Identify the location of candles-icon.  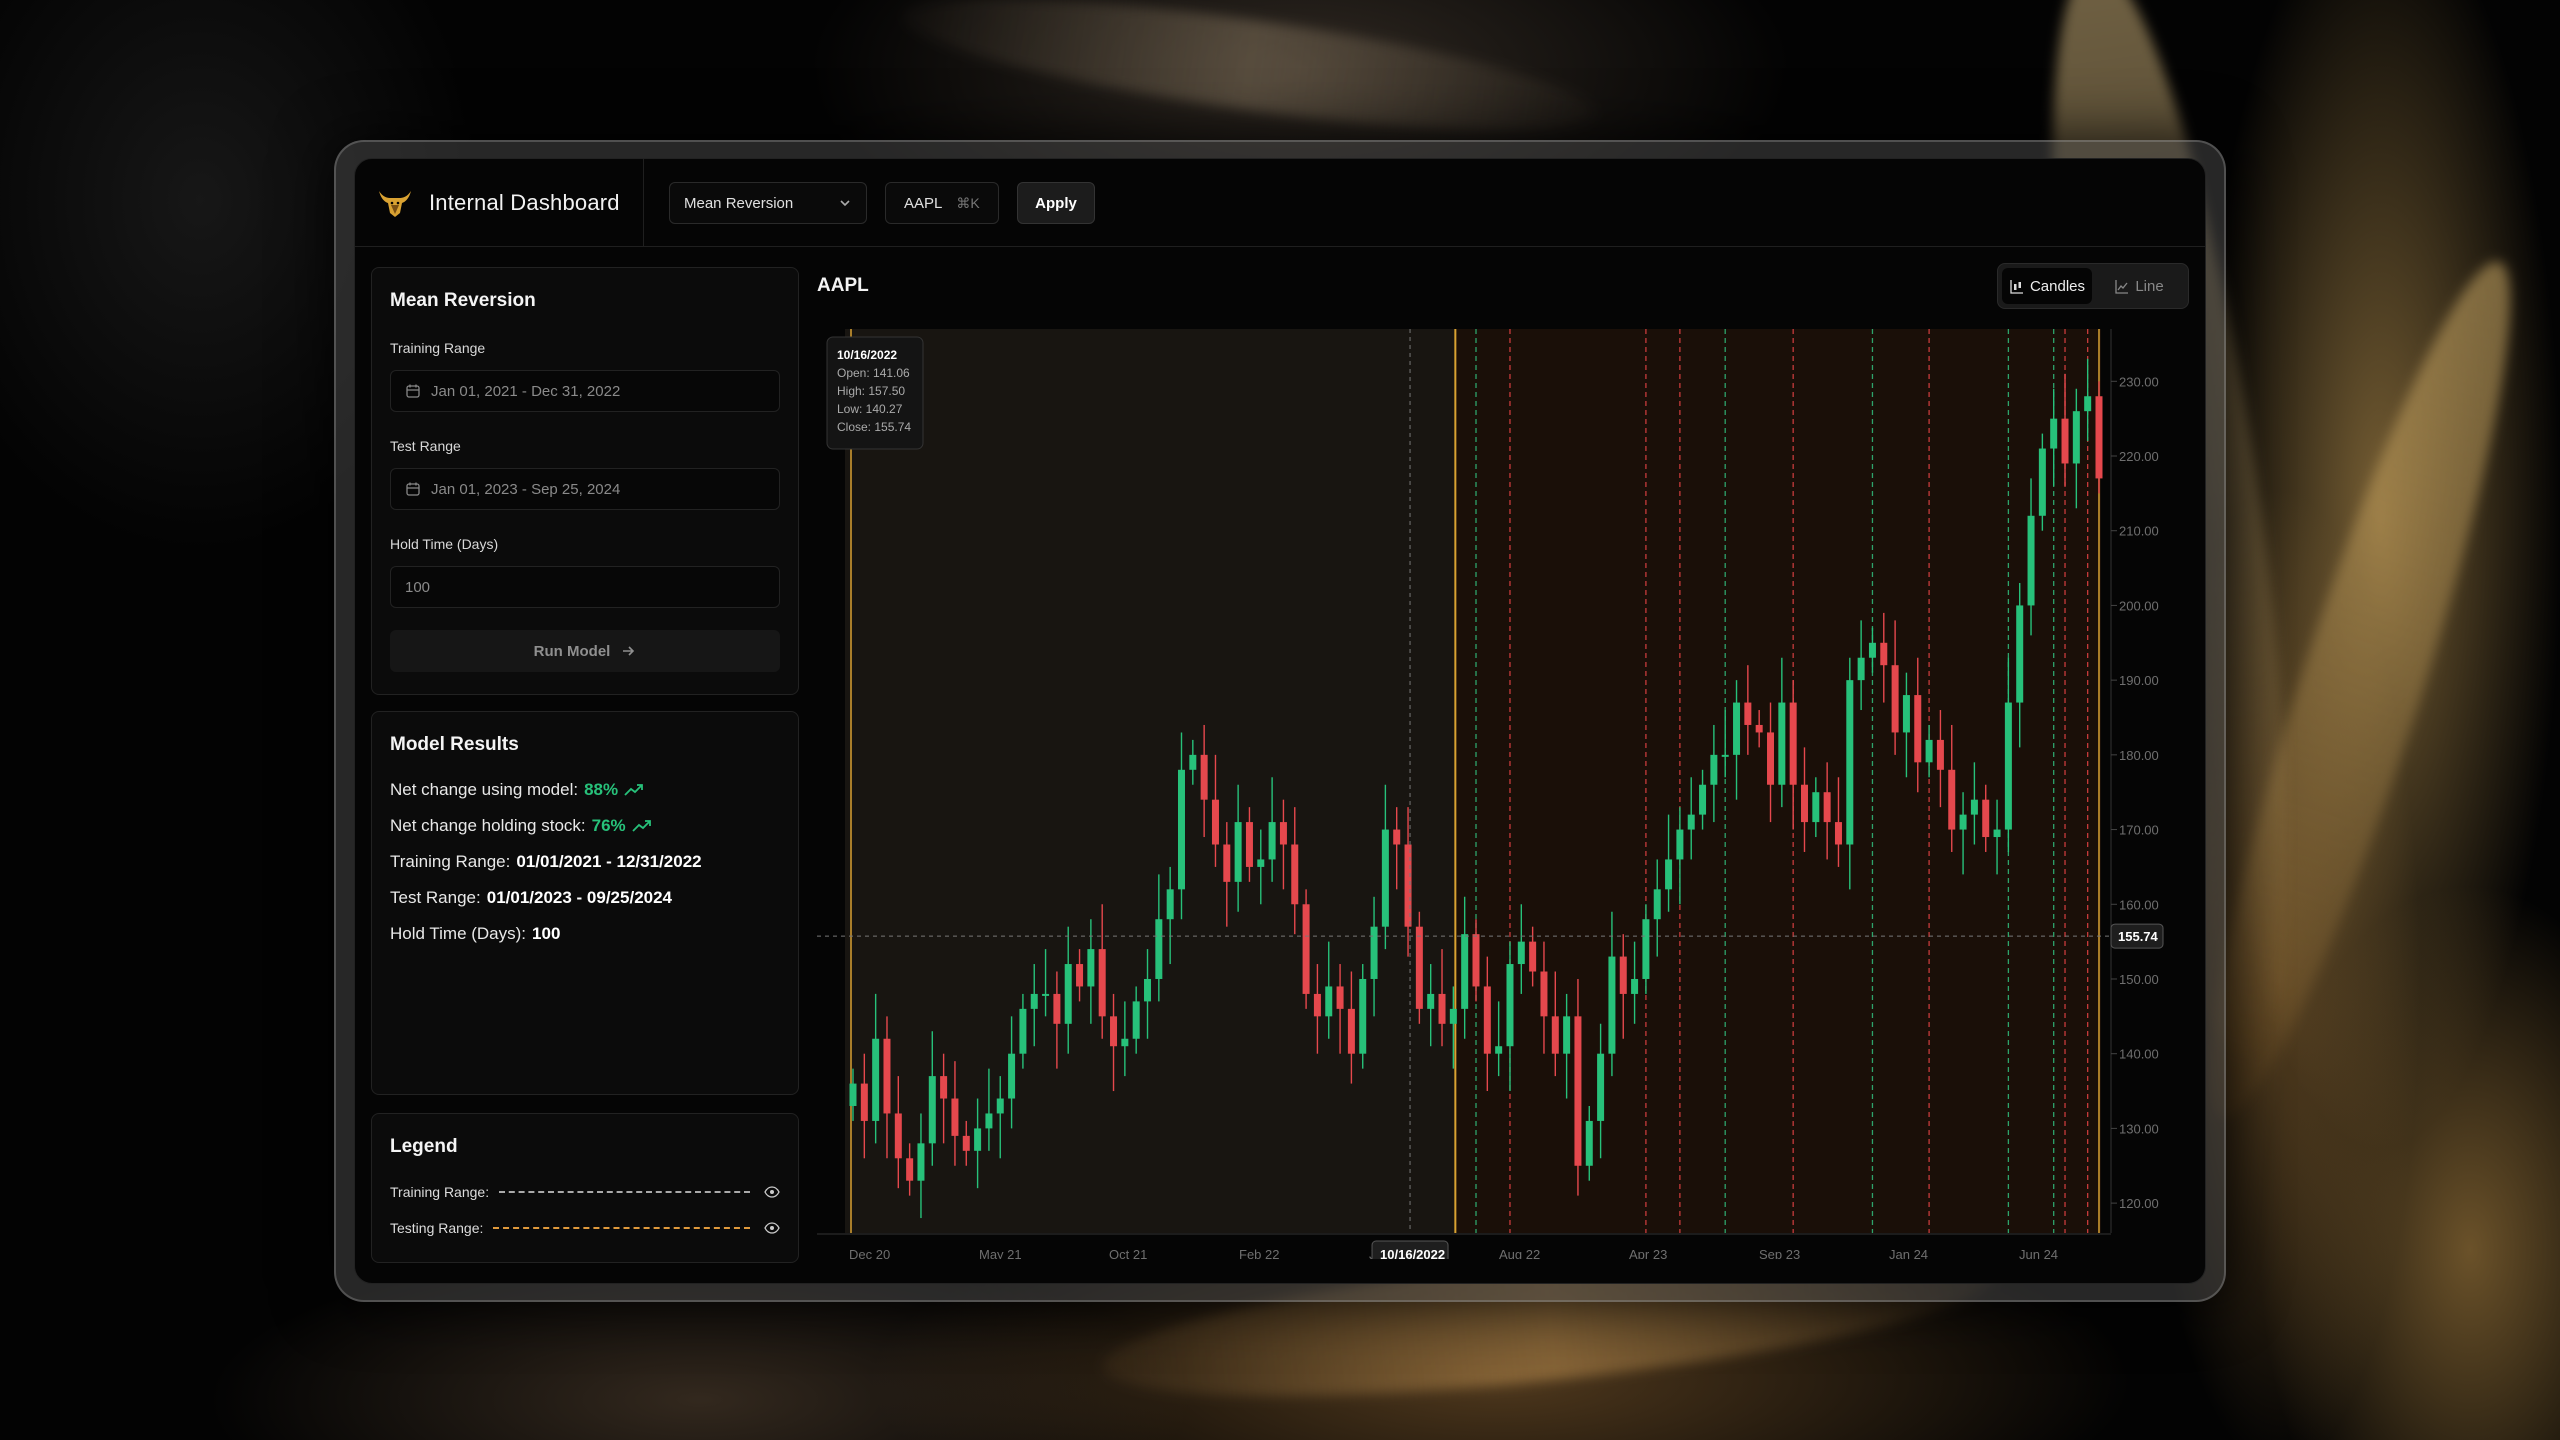
(2016, 286).